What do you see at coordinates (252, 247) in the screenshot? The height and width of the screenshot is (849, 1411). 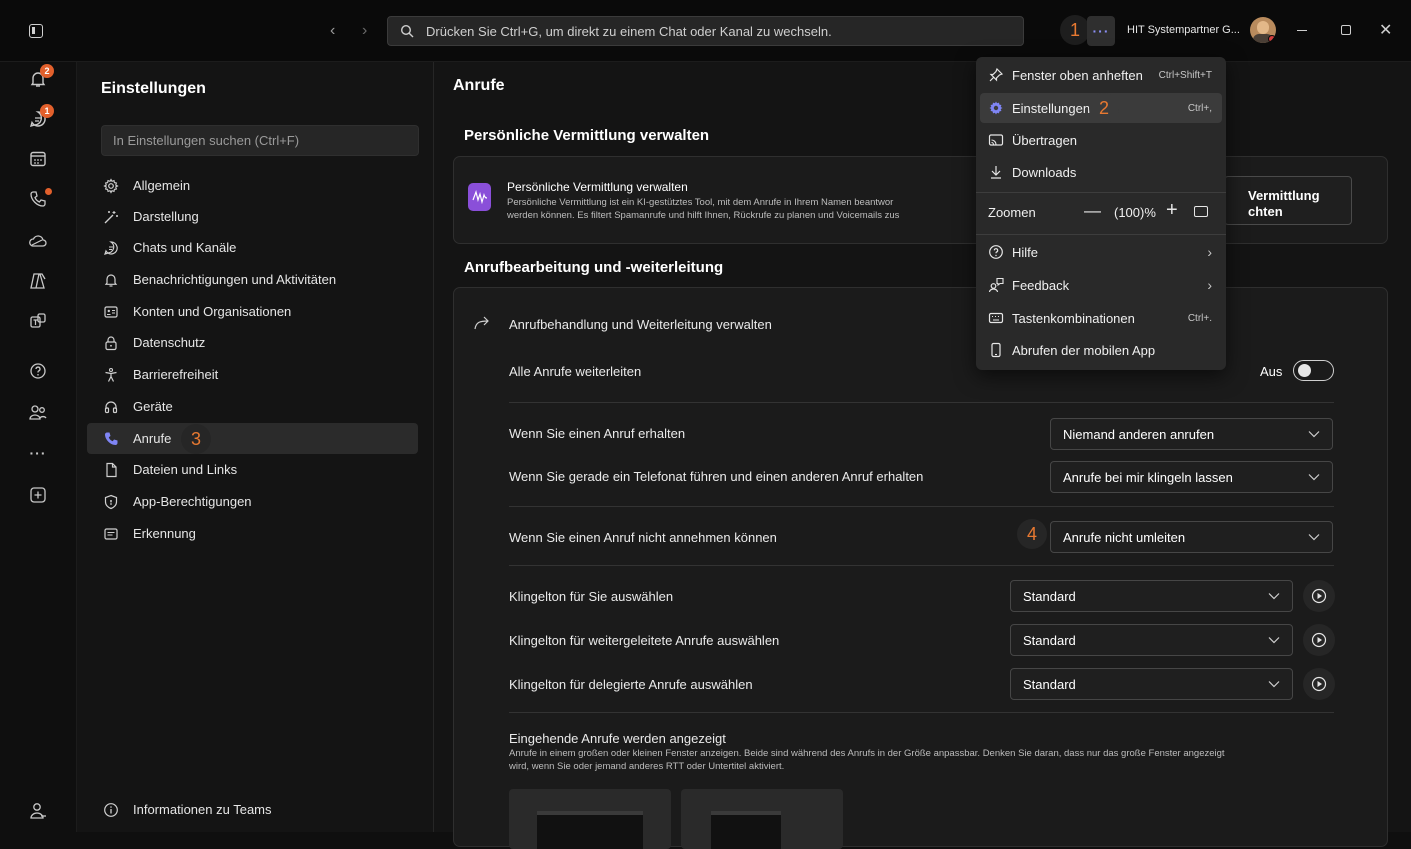 I see `nav-item-chats: Chats und Kanäle` at bounding box center [252, 247].